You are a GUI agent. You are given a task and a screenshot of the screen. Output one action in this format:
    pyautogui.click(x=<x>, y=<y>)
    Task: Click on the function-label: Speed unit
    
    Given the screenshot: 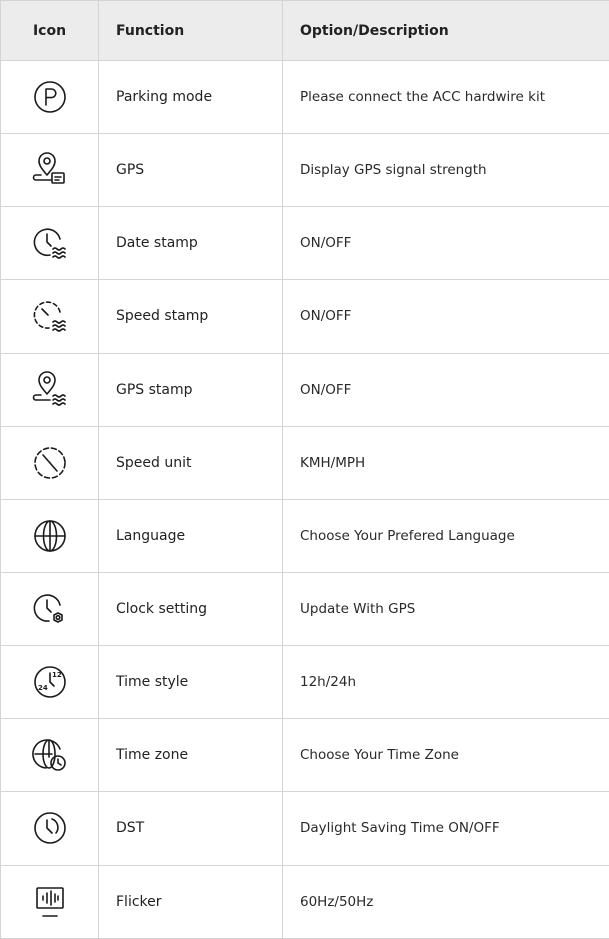 What is the action you would take?
    pyautogui.click(x=191, y=462)
    